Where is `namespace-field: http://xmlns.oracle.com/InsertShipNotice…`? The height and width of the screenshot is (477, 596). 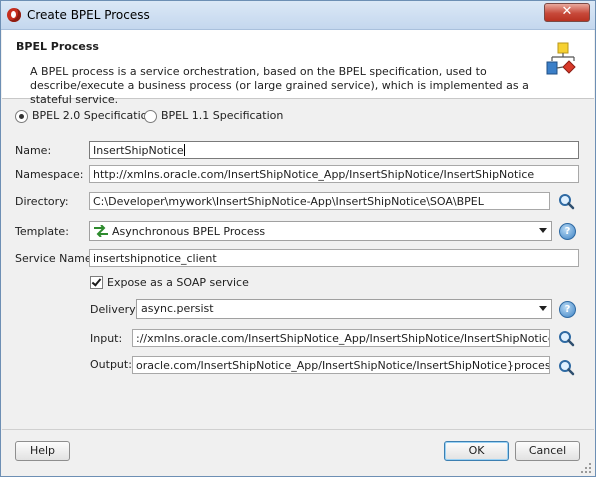 namespace-field: http://xmlns.oracle.com/InsertShipNotice… is located at coordinates (334, 174).